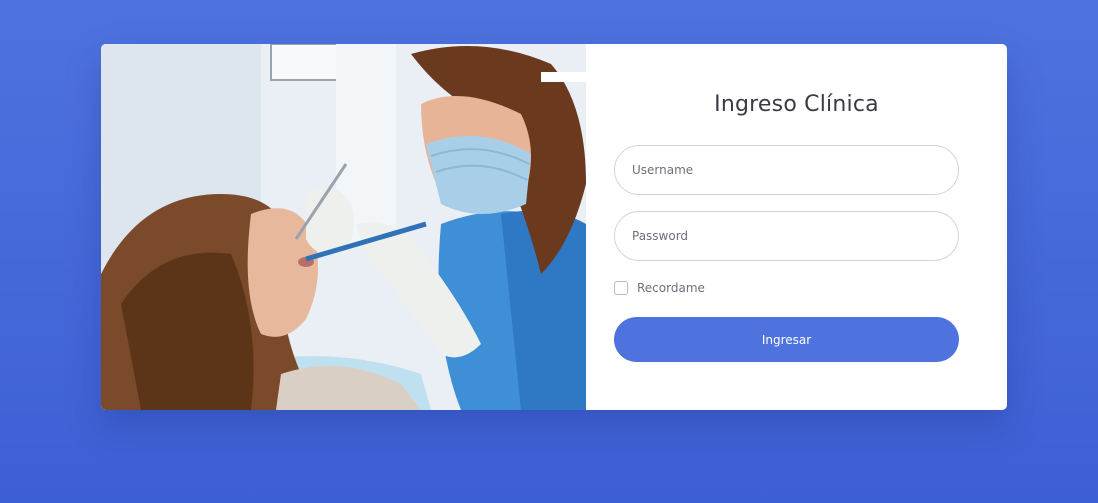  I want to click on login-title: Ingreso Clínica, so click(796, 104).